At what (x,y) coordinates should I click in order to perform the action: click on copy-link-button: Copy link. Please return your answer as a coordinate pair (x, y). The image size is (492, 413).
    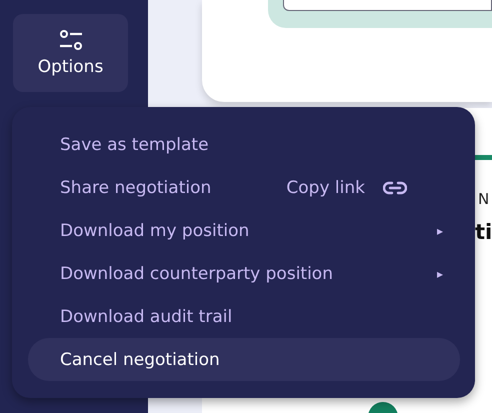
    Looking at the image, I should click on (325, 188).